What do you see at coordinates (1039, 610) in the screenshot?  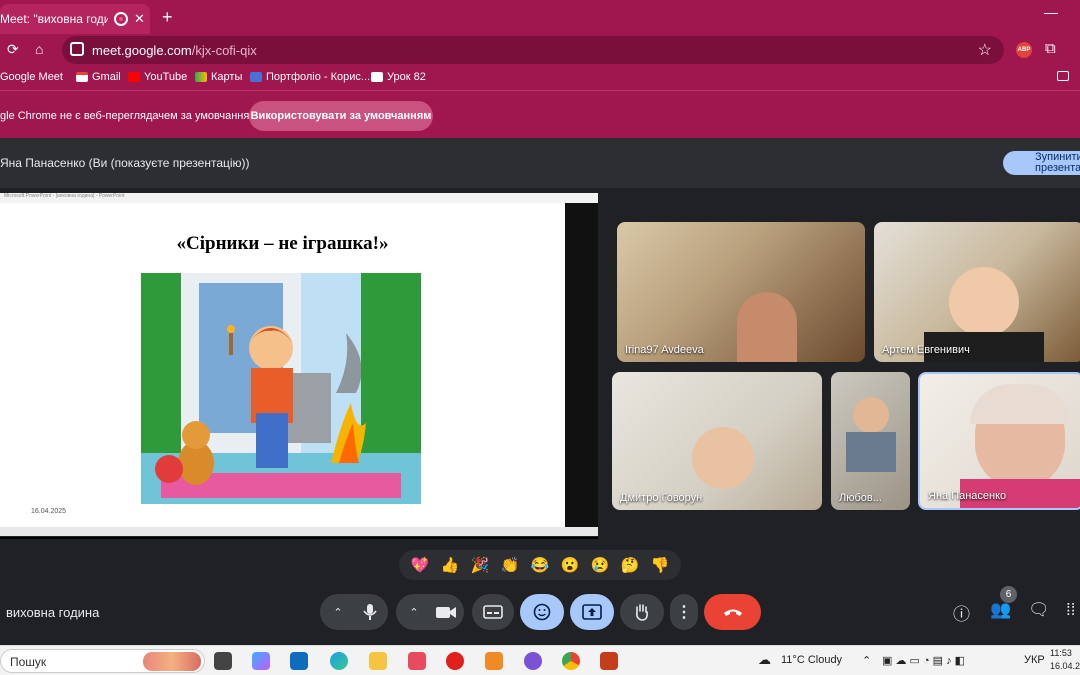 I see `chat-icon: 🗨` at bounding box center [1039, 610].